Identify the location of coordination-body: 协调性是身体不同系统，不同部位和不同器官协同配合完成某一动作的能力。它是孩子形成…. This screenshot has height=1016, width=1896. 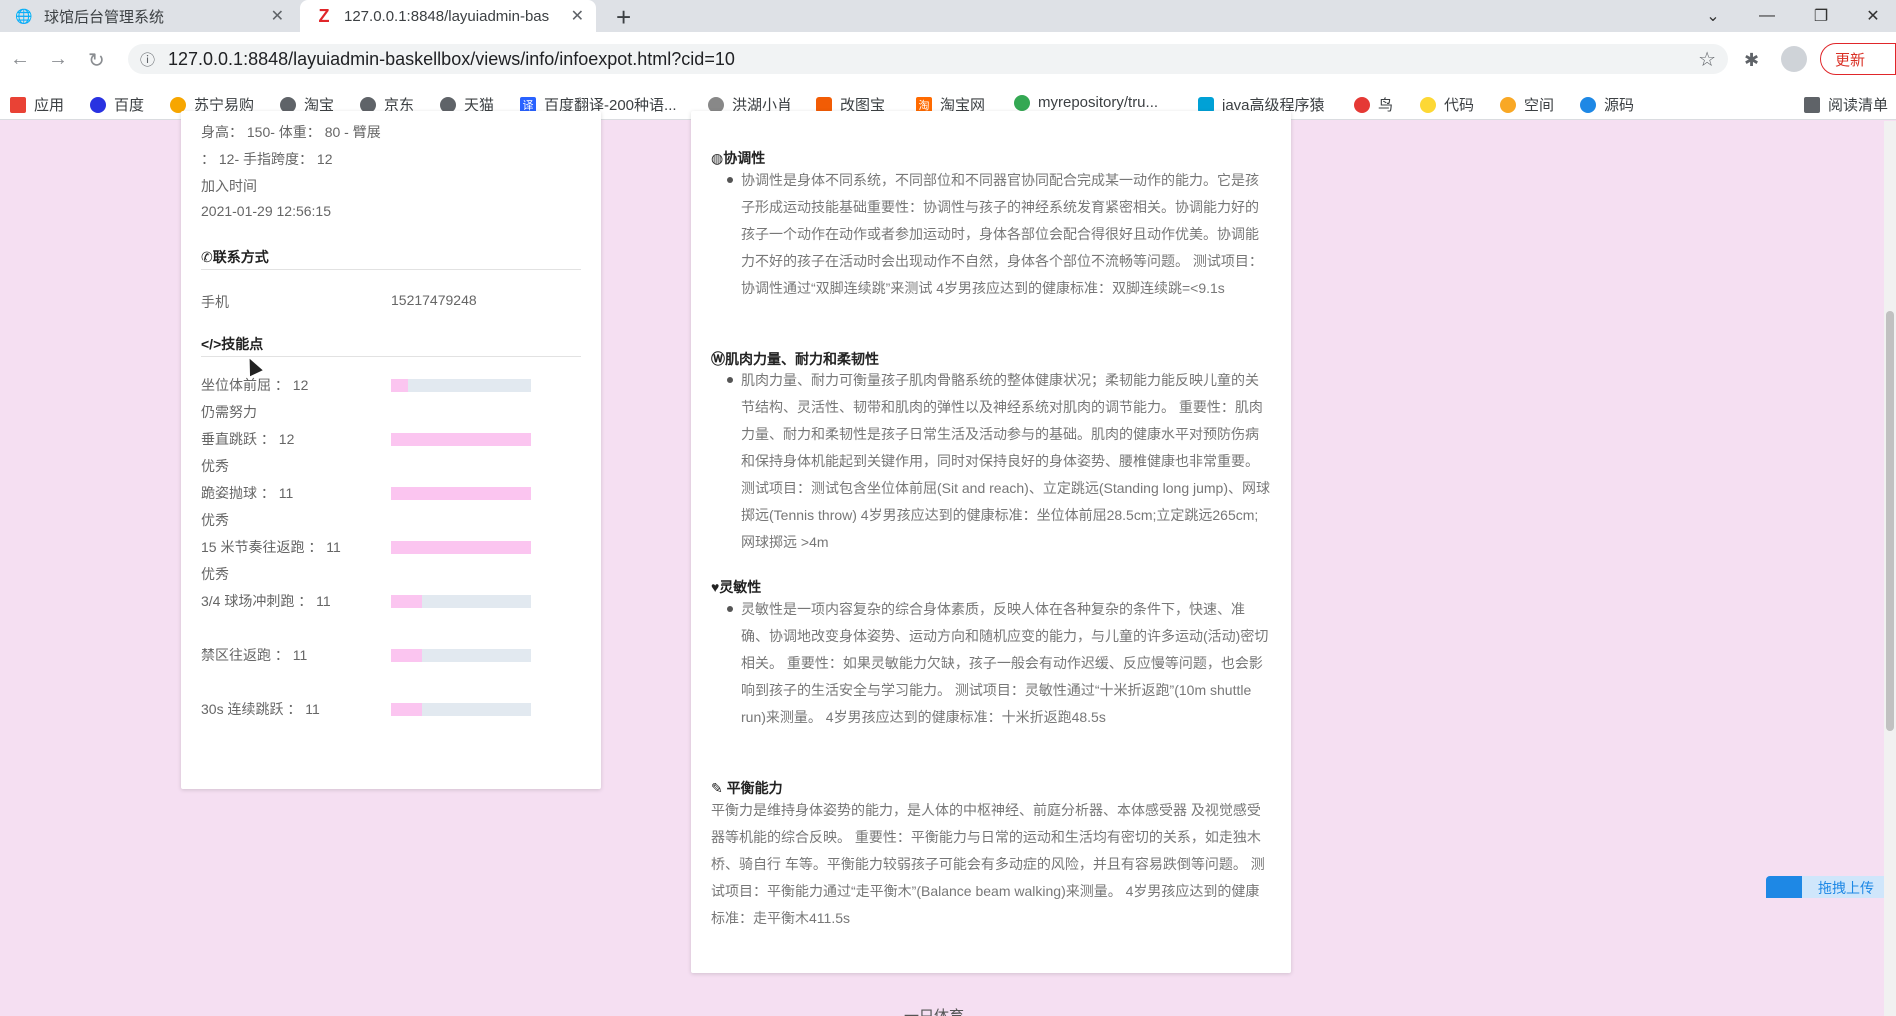
(999, 234).